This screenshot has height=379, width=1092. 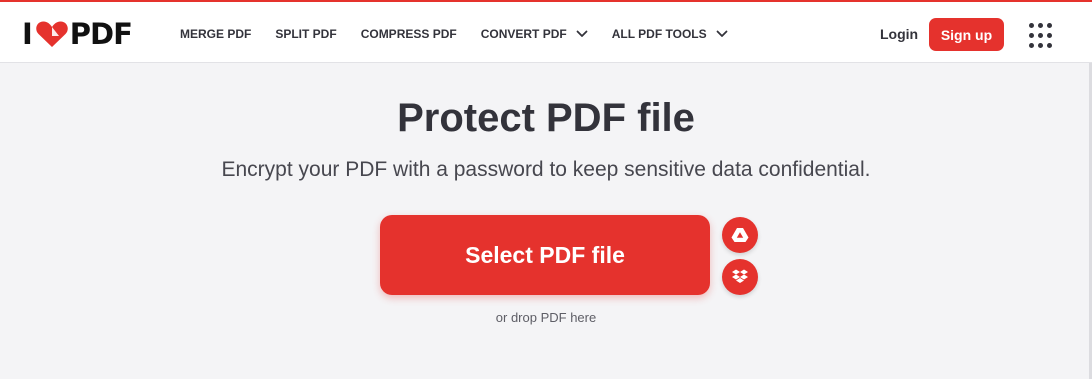 I want to click on nav-compress-pdf: COMPRESS PDF, so click(x=409, y=34).